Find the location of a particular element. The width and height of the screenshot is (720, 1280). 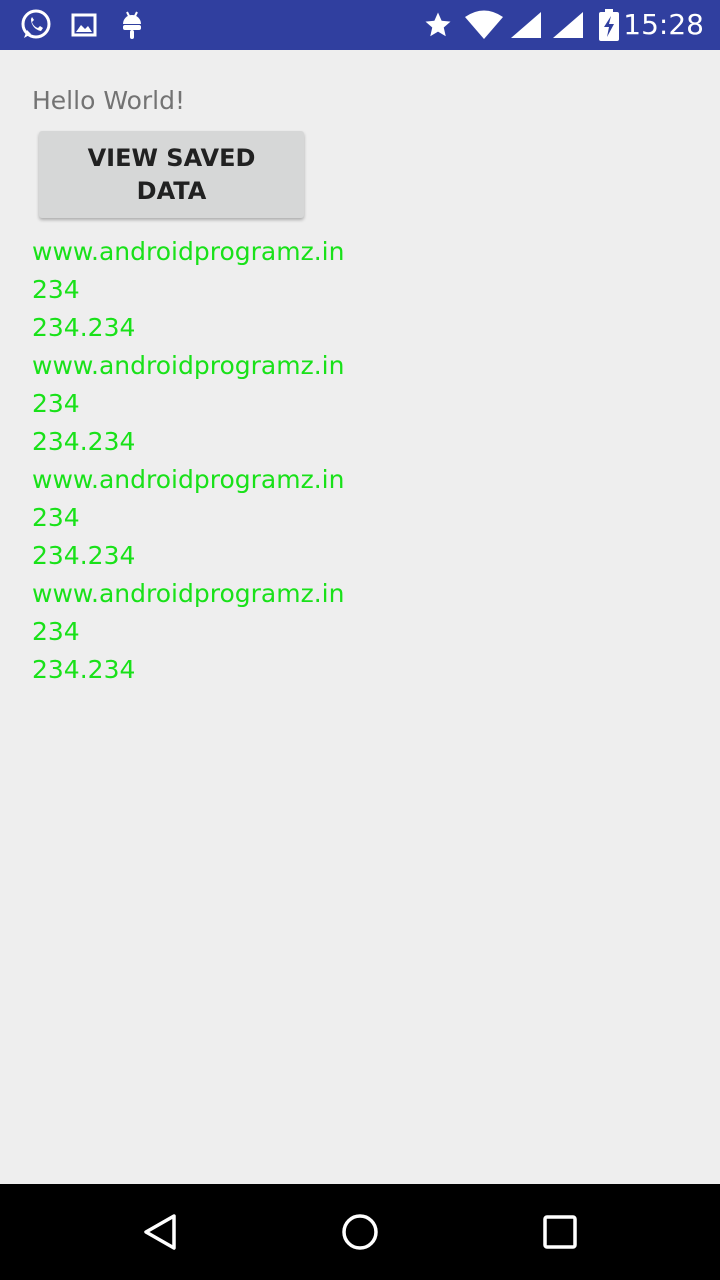

battery-charging-icon is located at coordinates (609, 25).